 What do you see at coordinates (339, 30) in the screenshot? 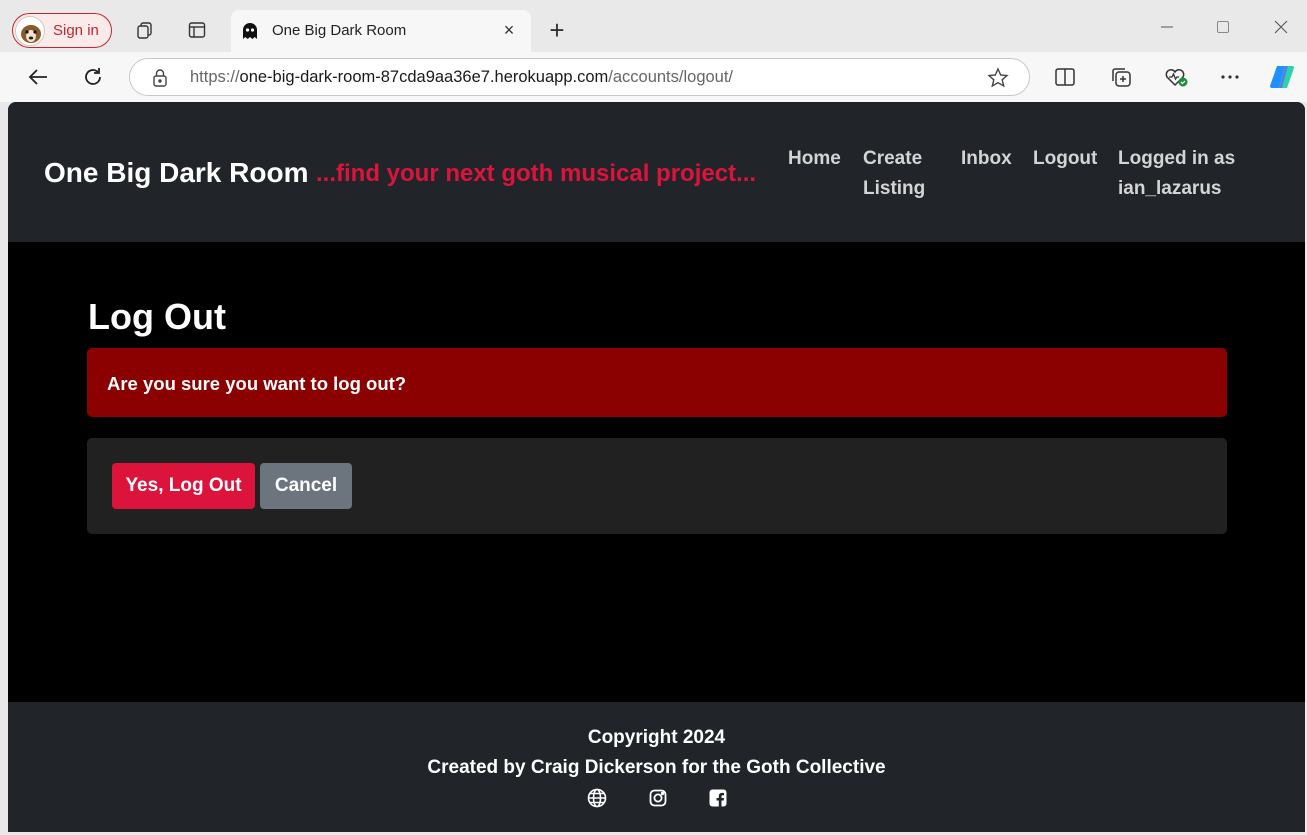
I see `tab-title: One Big Dark Room` at bounding box center [339, 30].